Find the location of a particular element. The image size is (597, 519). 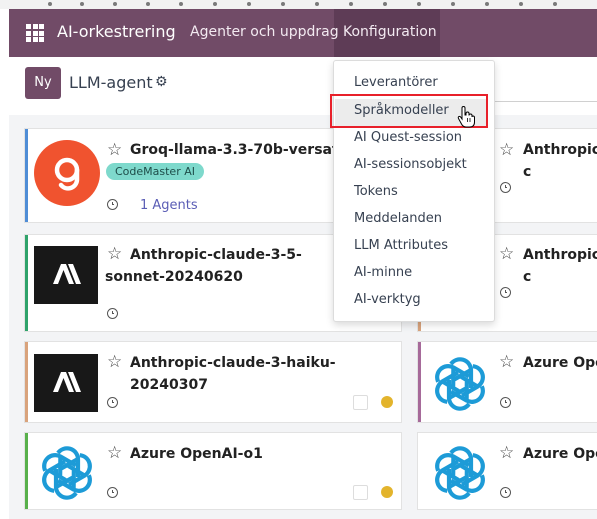

gear-icon: ⚙ is located at coordinates (161, 82).